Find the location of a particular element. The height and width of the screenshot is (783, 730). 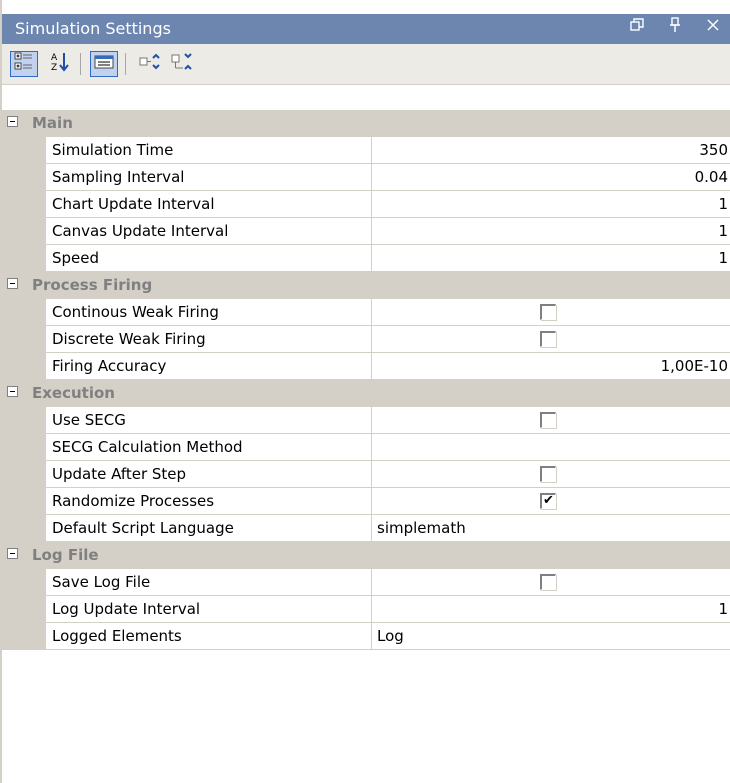

property-row: Update After Step is located at coordinates (366, 474).